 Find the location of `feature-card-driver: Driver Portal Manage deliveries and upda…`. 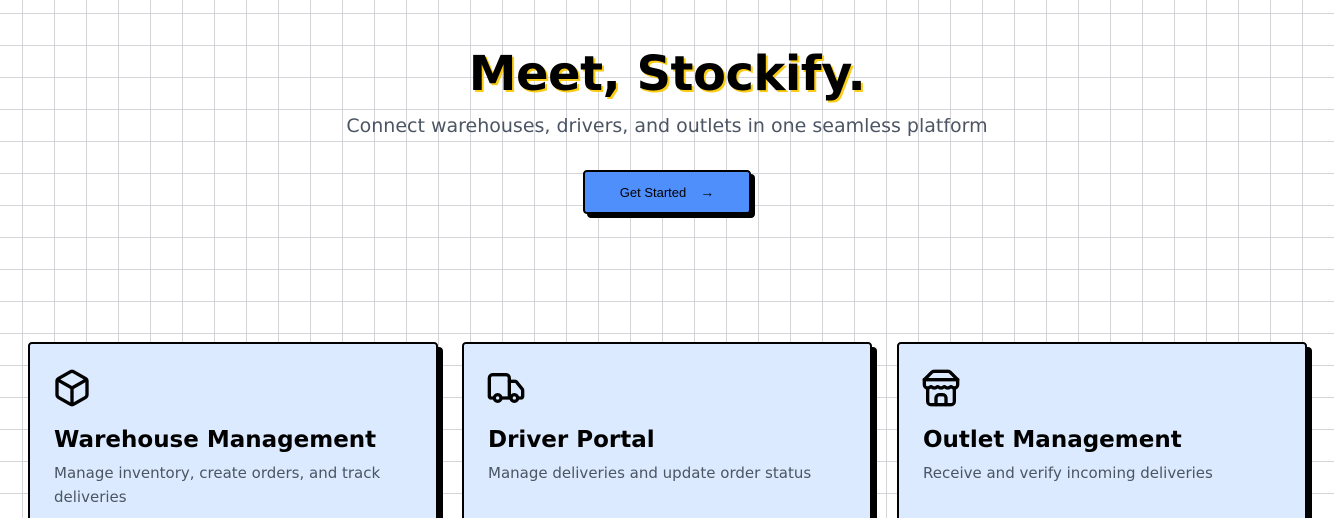

feature-card-driver: Driver Portal Manage deliveries and upda… is located at coordinates (667, 430).